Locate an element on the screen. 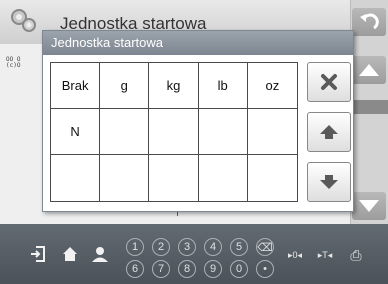 This screenshot has height=284, width=388. logout-icon is located at coordinates (38, 254).